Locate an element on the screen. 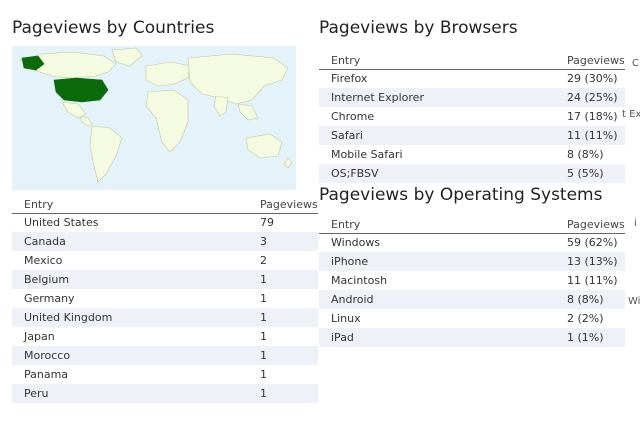 The width and height of the screenshot is (640, 430). table-row: Linux 2 (2%) is located at coordinates (472, 318).